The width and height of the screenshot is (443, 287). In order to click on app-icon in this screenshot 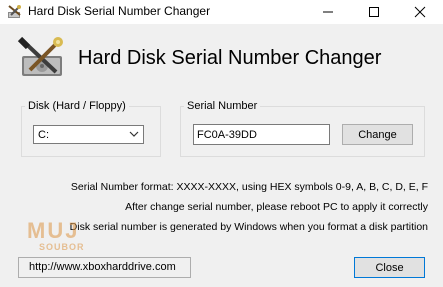, I will do `click(14, 11)`.